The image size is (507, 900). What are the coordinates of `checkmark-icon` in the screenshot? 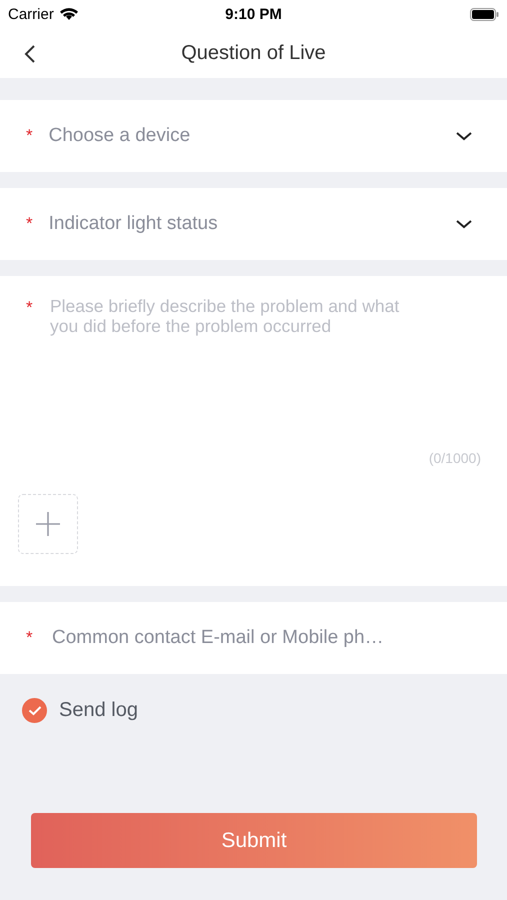 It's located at (35, 710).